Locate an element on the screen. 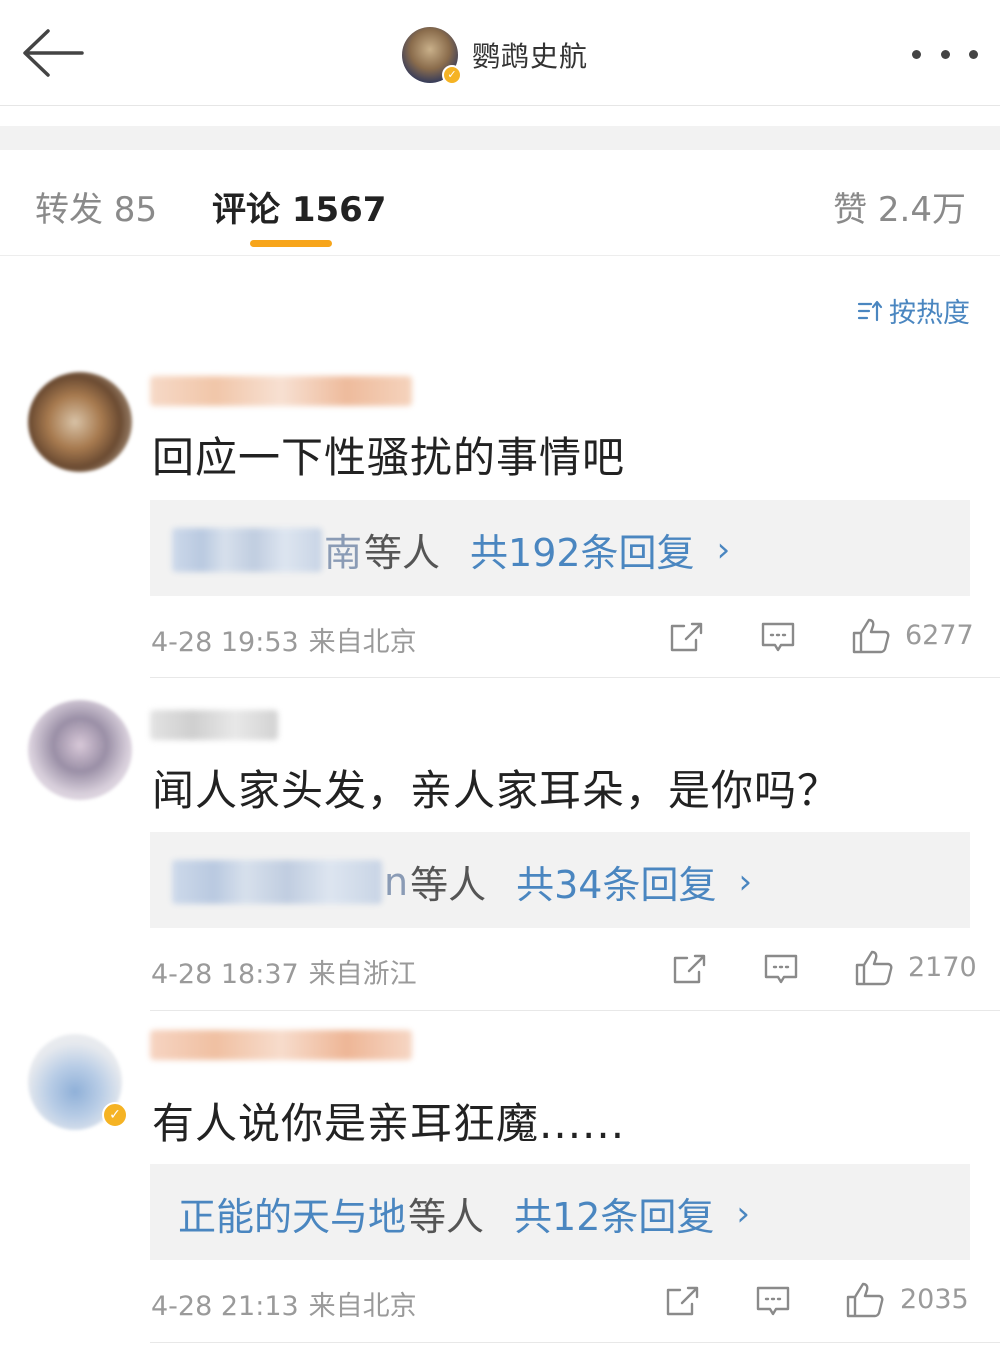  comment-meta: 4-28 21:13 来自北京 is located at coordinates (284, 1303).